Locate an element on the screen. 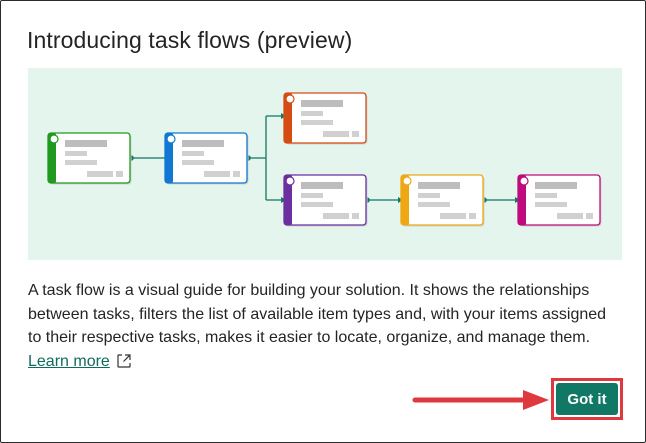  external-link-icon is located at coordinates (124, 365).